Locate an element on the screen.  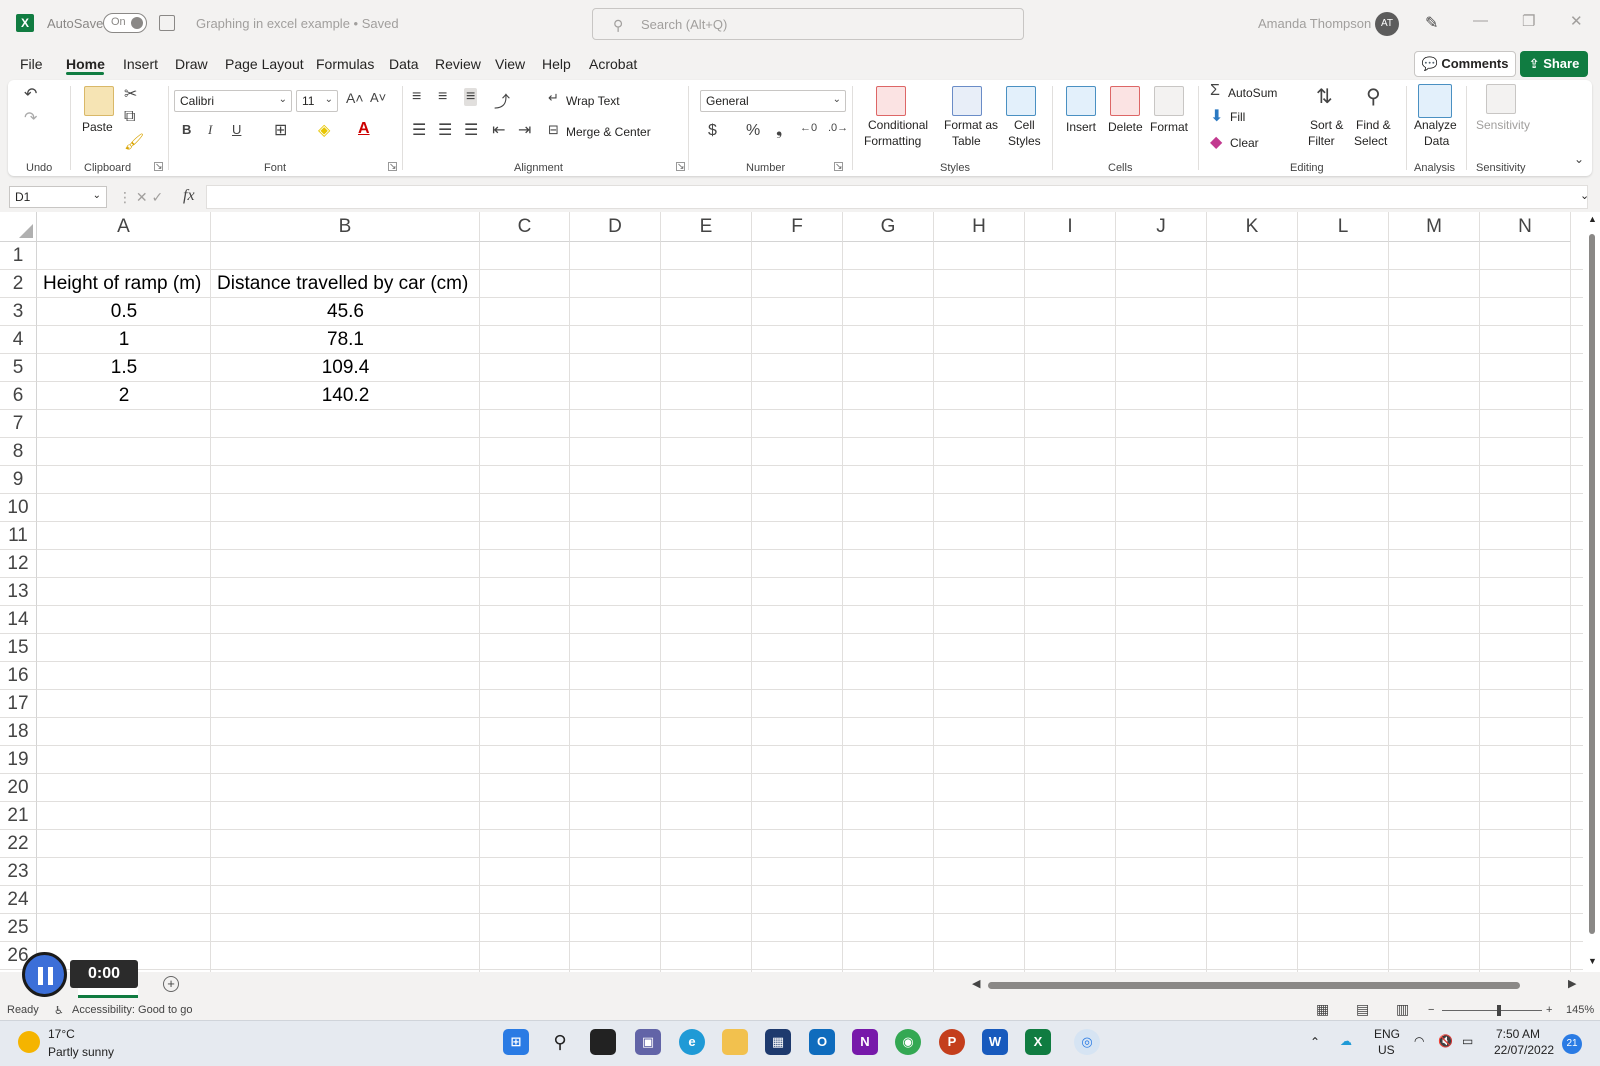
insert-cells-button: Insert is located at coordinates (1081, 127).